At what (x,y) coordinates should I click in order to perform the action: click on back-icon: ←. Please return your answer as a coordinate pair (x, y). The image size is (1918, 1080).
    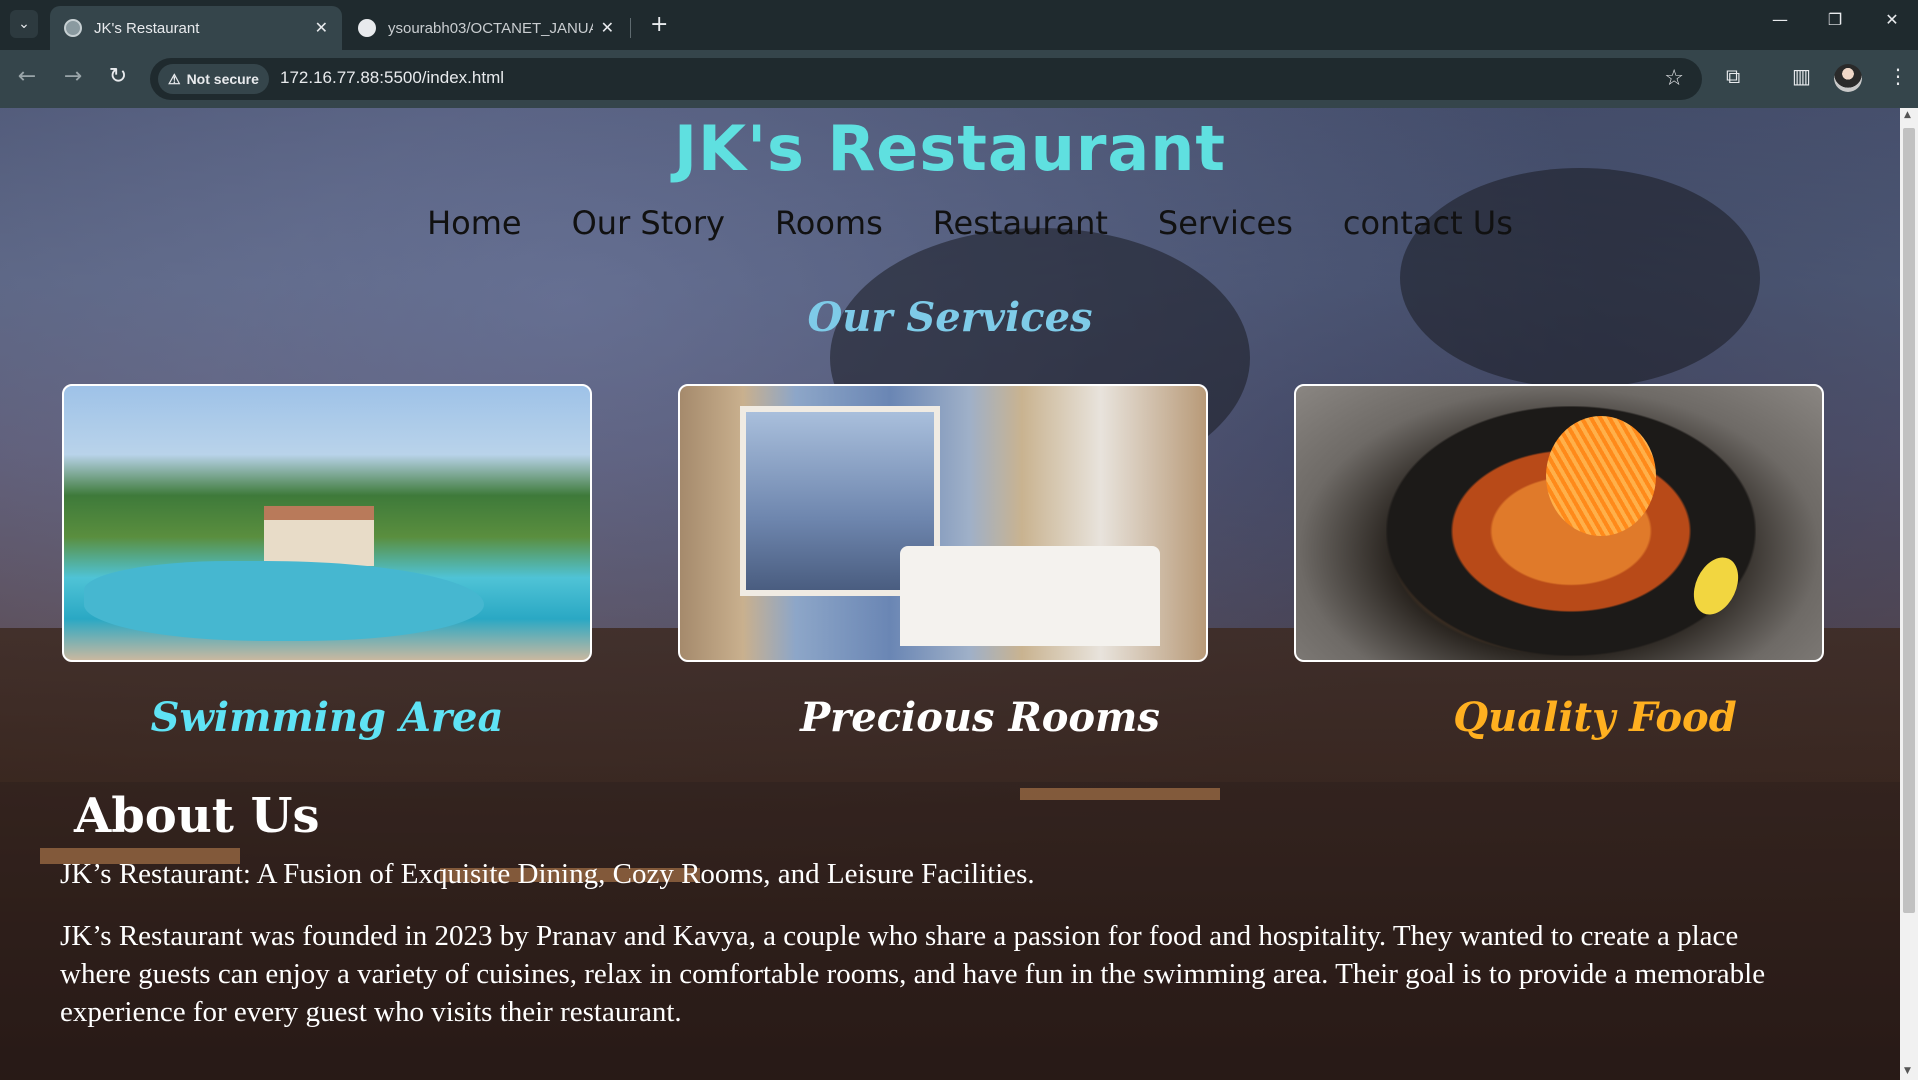
    Looking at the image, I should click on (27, 76).